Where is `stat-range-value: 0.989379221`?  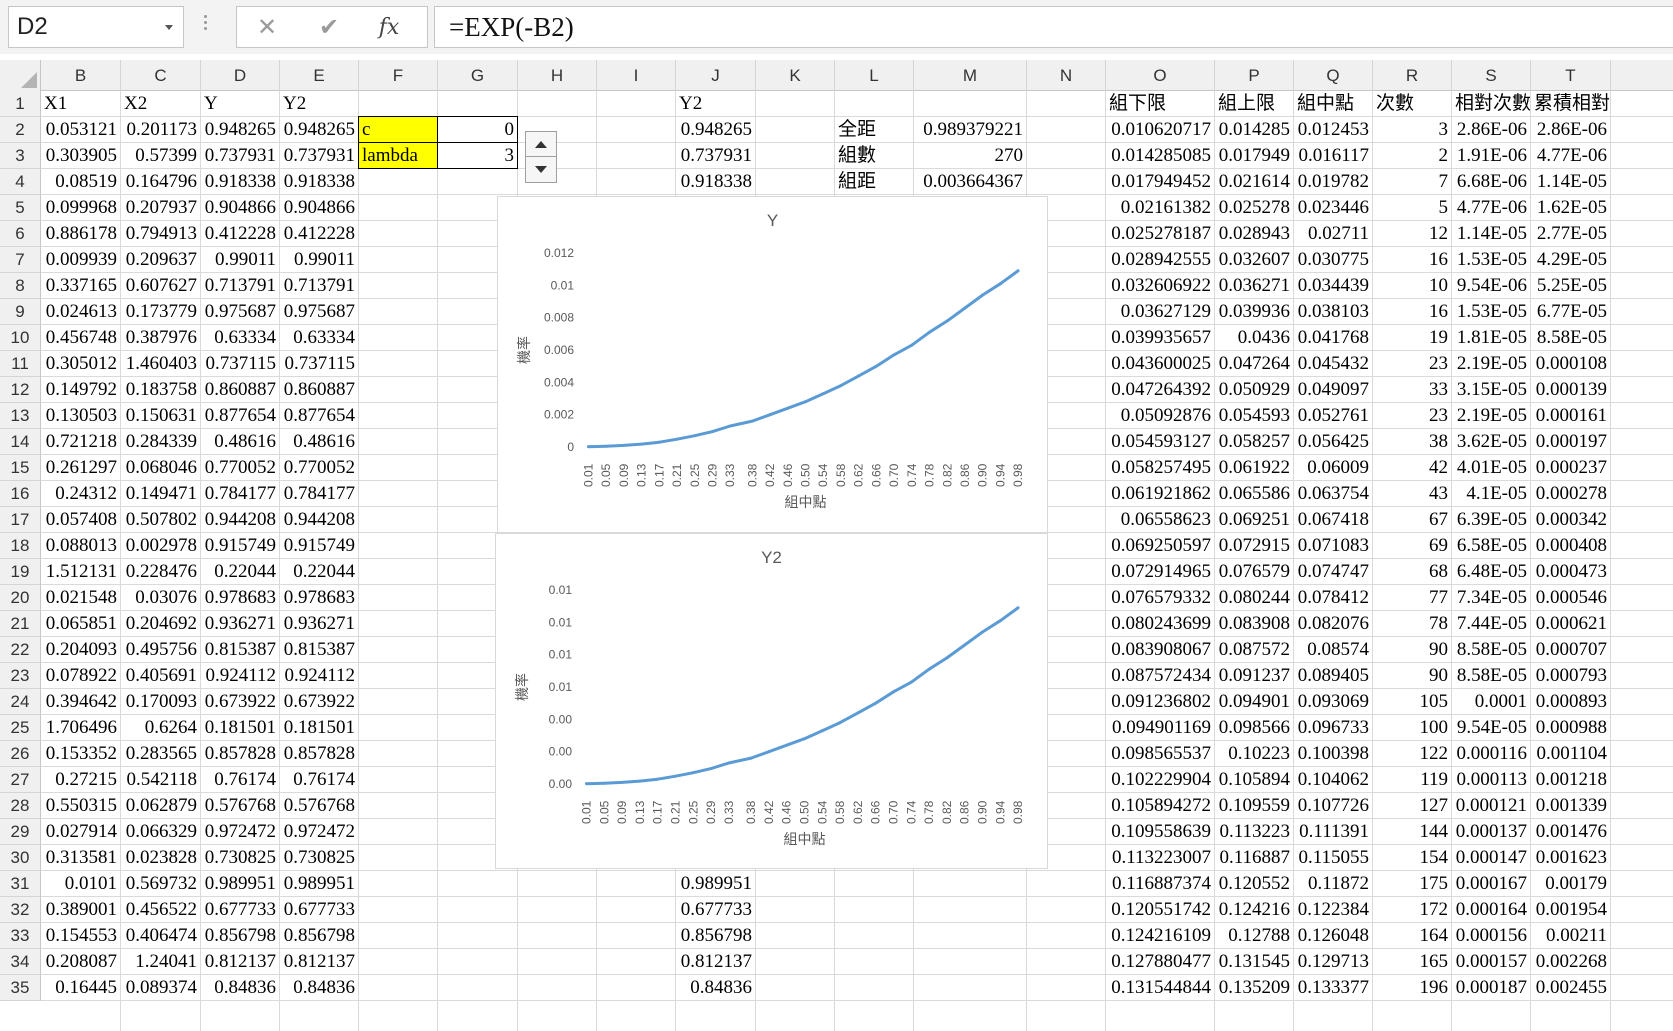
stat-range-value: 0.989379221 is located at coordinates (970, 129).